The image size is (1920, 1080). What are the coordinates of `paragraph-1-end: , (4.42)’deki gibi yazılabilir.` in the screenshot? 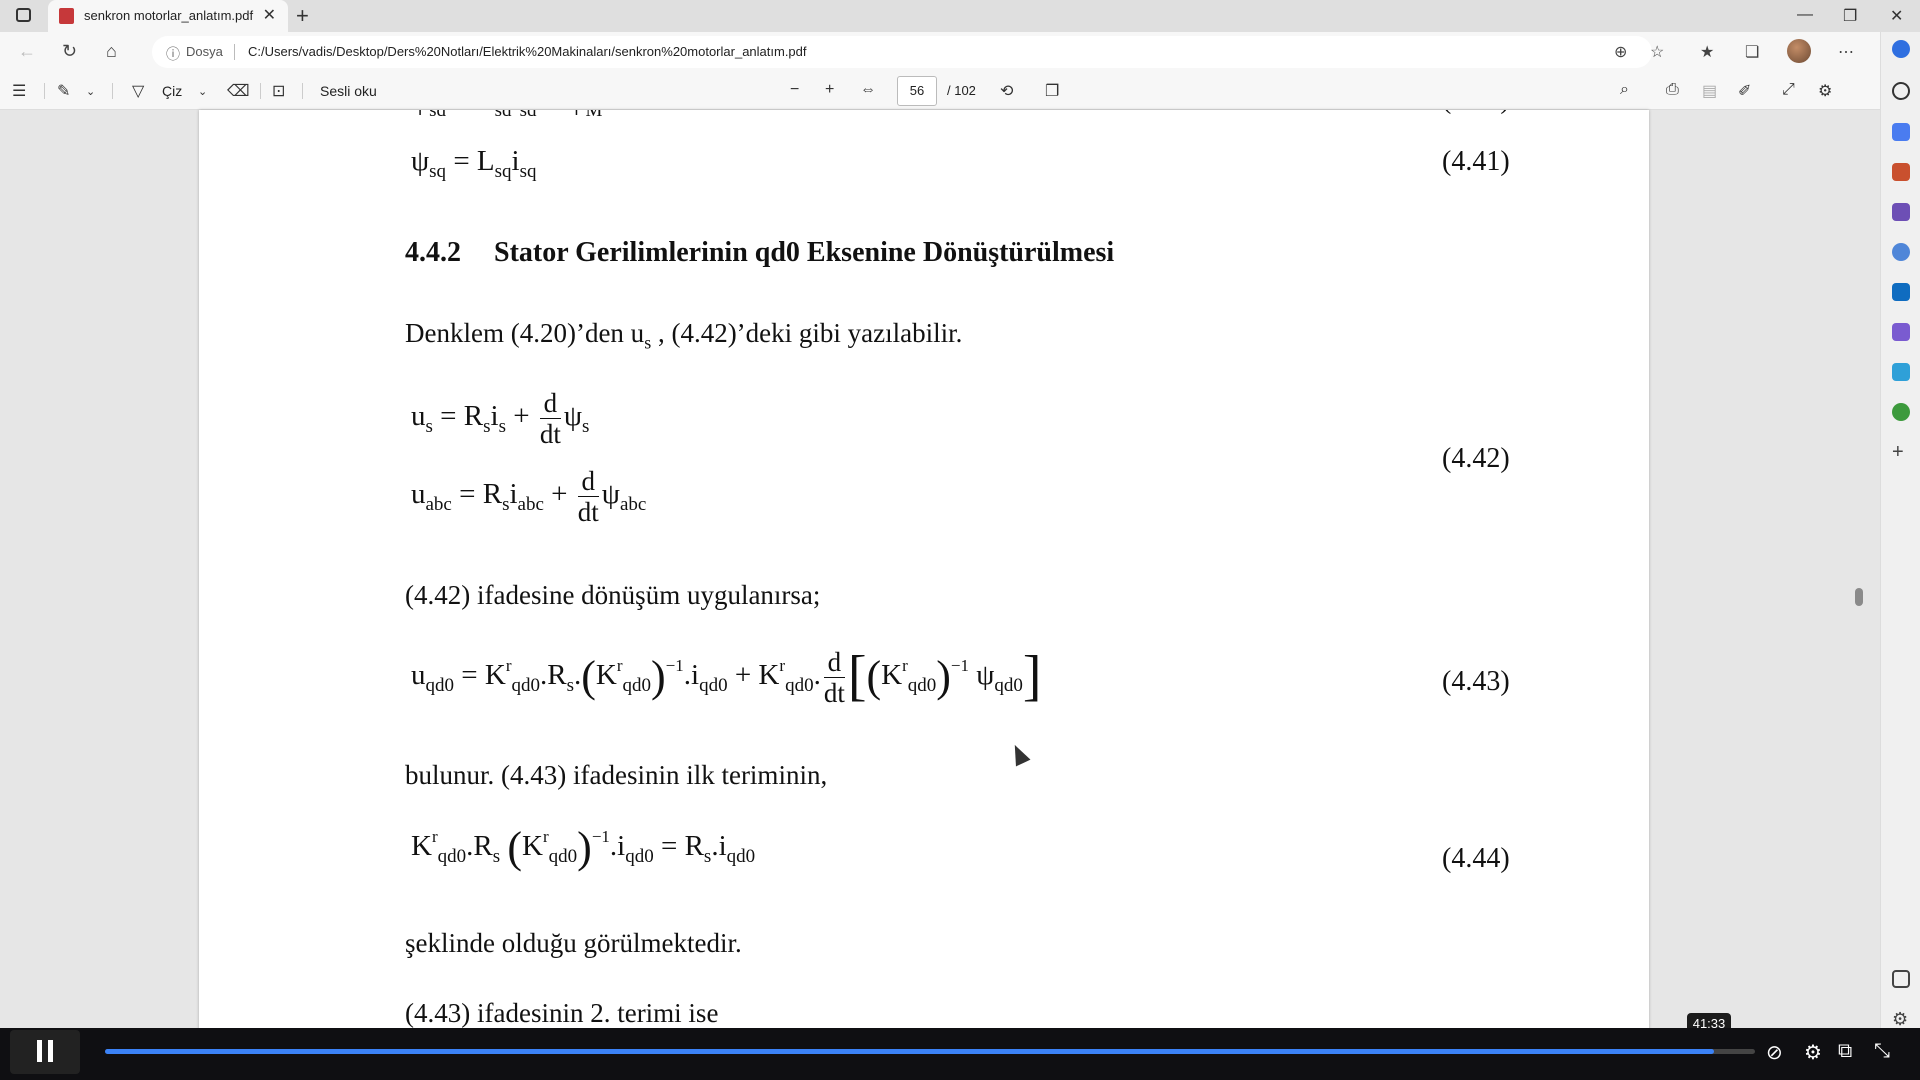 It's located at (807, 333).